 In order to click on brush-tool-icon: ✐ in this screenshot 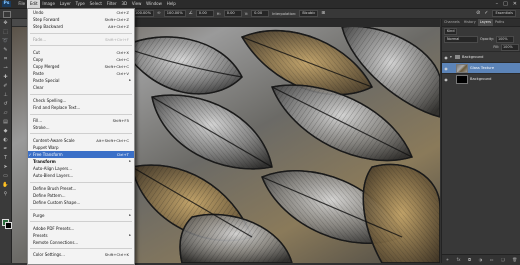, I will do `click(6, 86)`.